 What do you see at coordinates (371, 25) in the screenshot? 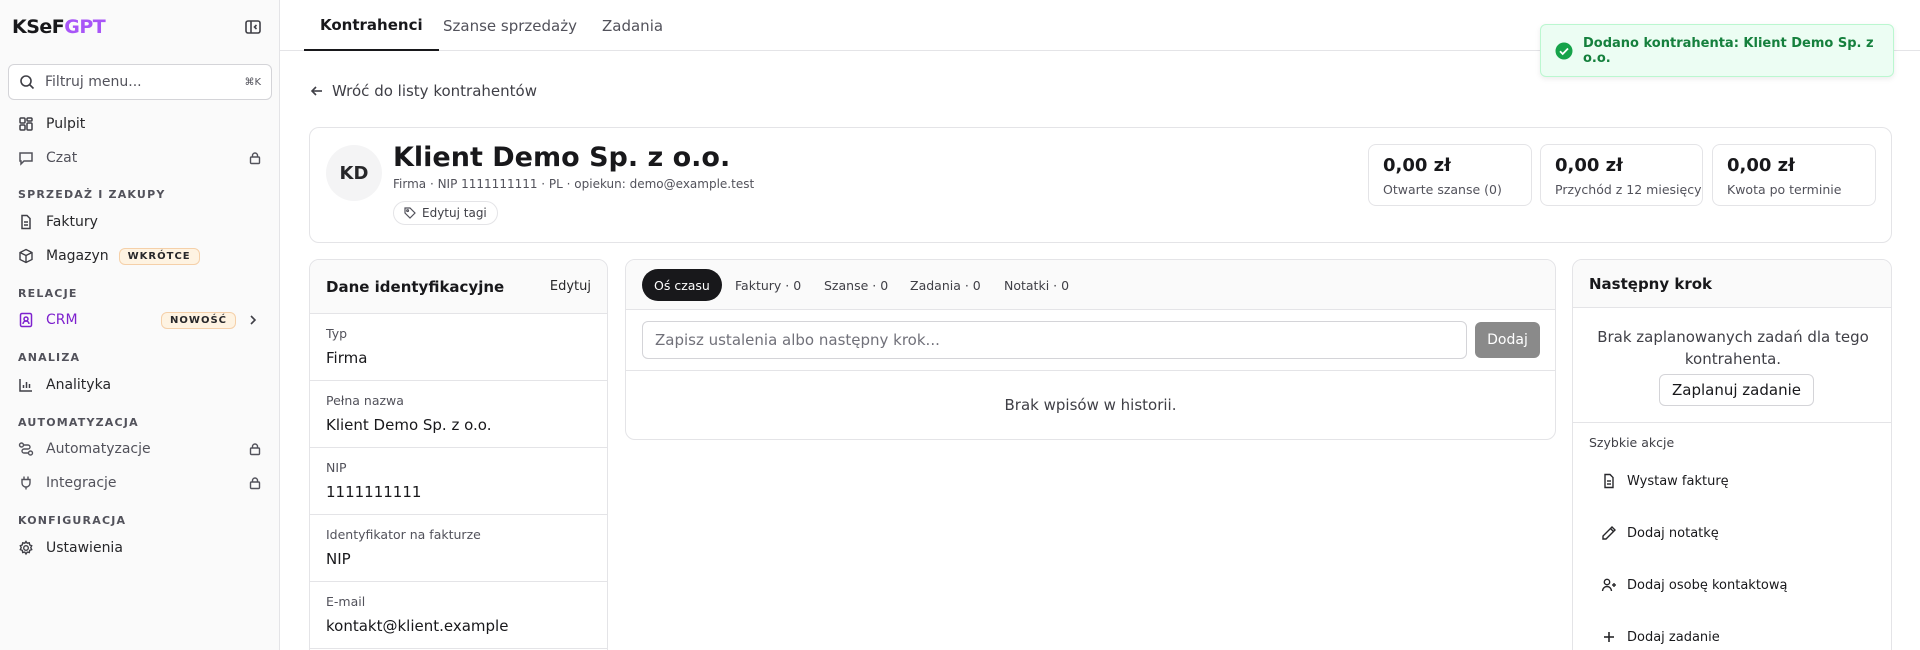
I see `tab-kontrahenci: Kontrahenci` at bounding box center [371, 25].